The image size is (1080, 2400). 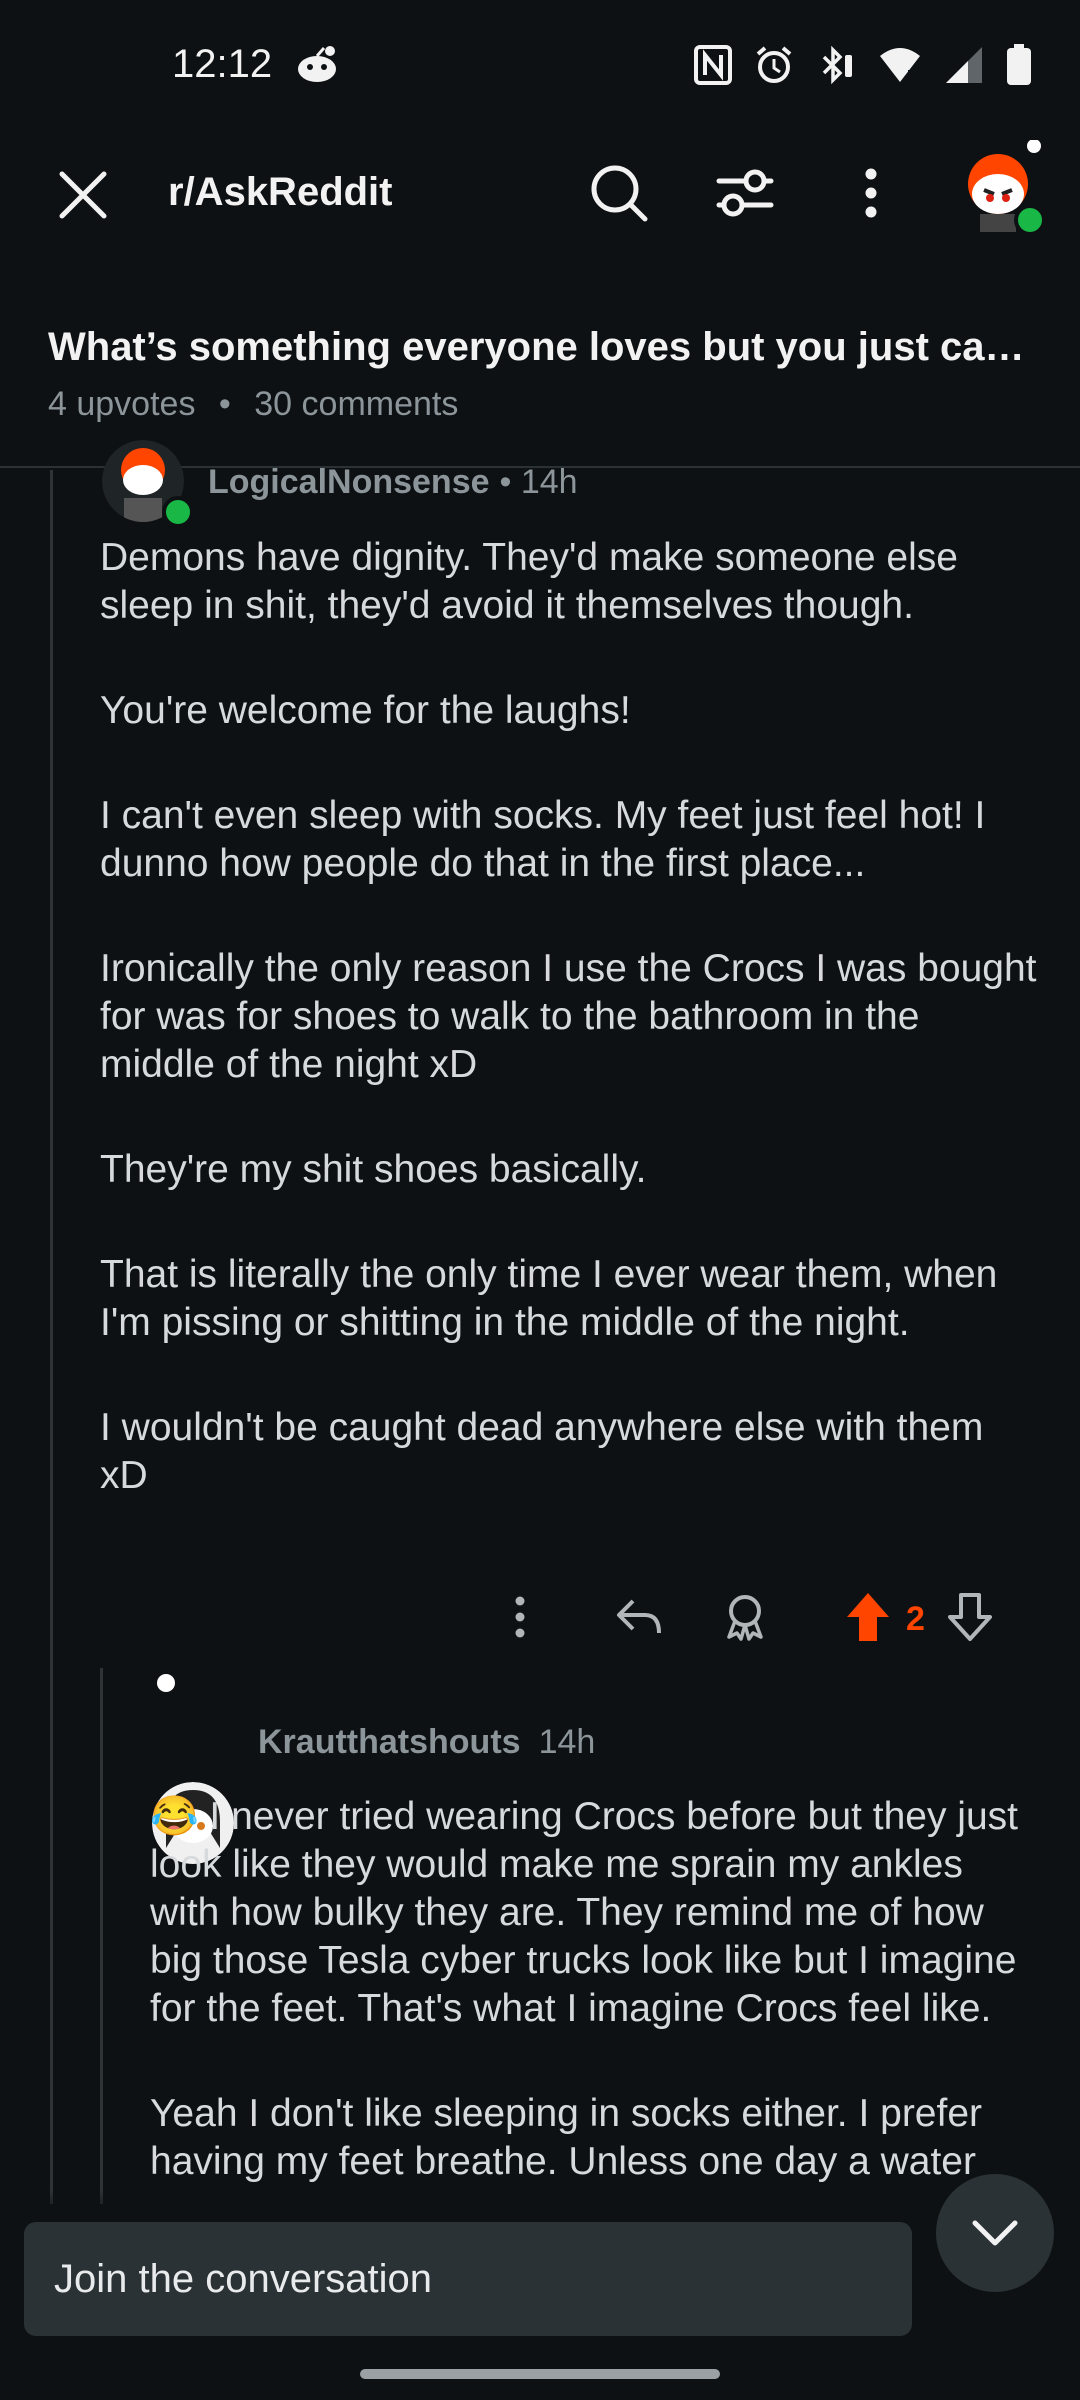 I want to click on award-icon, so click(x=745, y=1618).